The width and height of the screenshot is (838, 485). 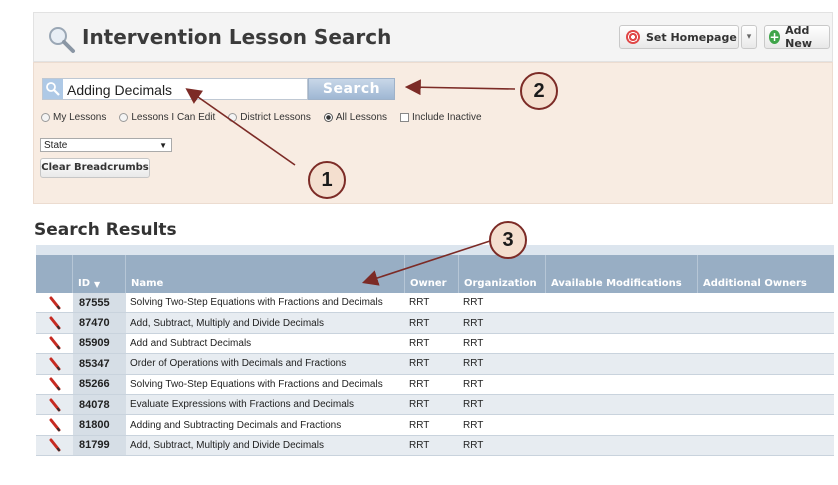 I want to click on set-homepage-button: Set Homepage, so click(x=679, y=37).